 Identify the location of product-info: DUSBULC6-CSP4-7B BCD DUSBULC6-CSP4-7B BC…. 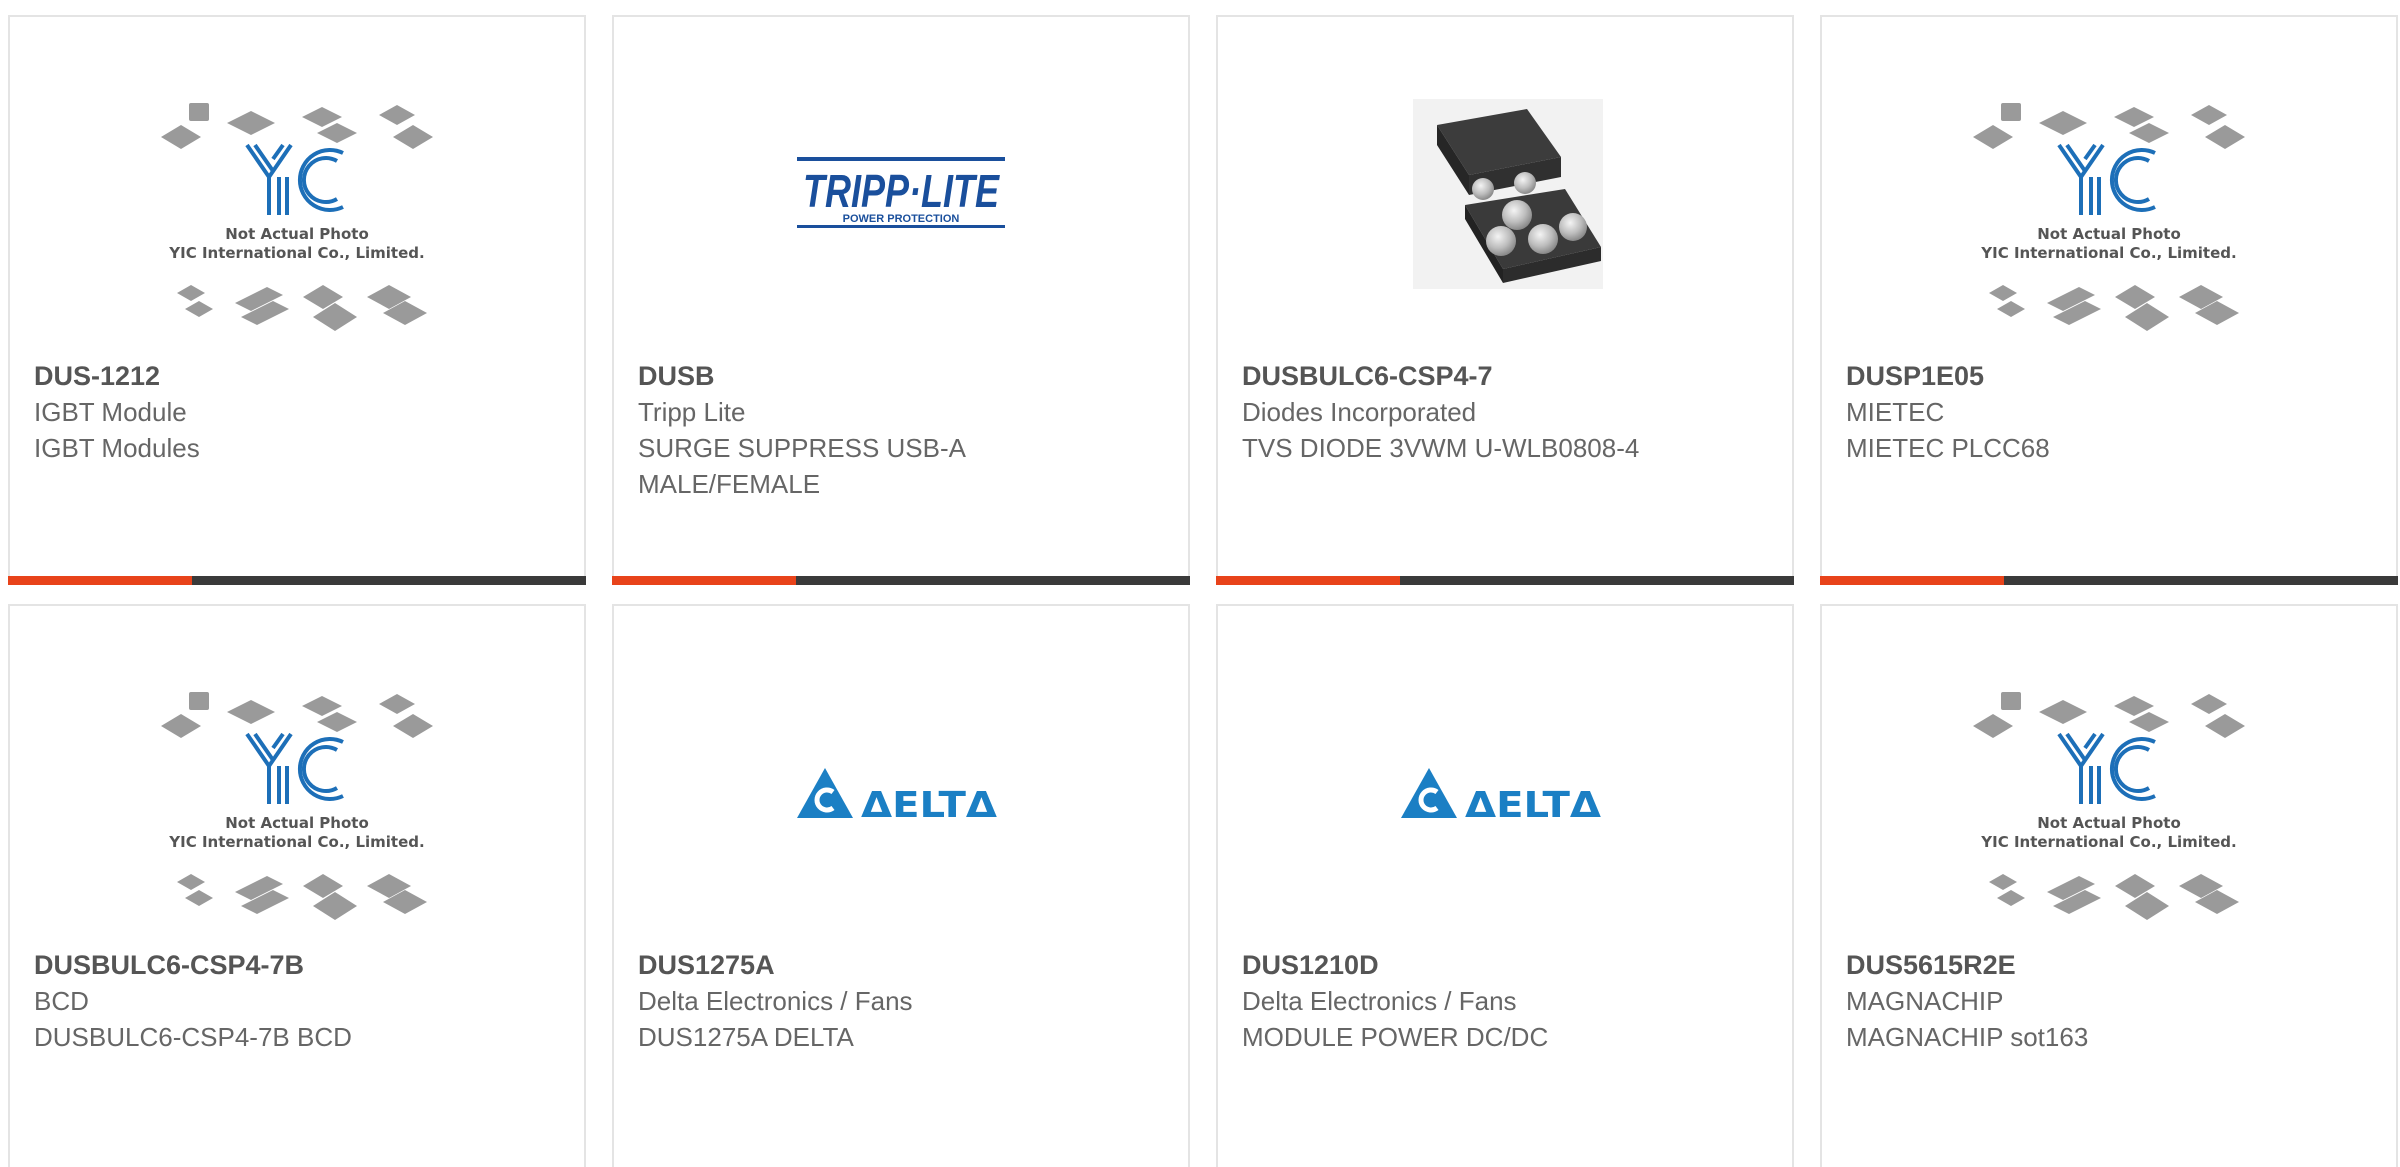
(244, 1001).